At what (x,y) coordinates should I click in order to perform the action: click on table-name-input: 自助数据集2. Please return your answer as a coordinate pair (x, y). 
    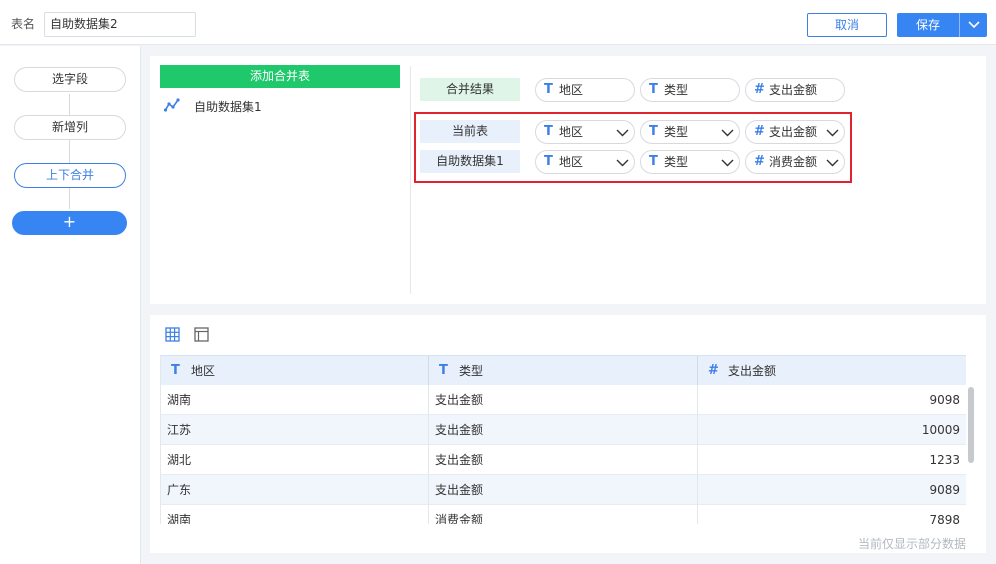
    Looking at the image, I should click on (120, 24).